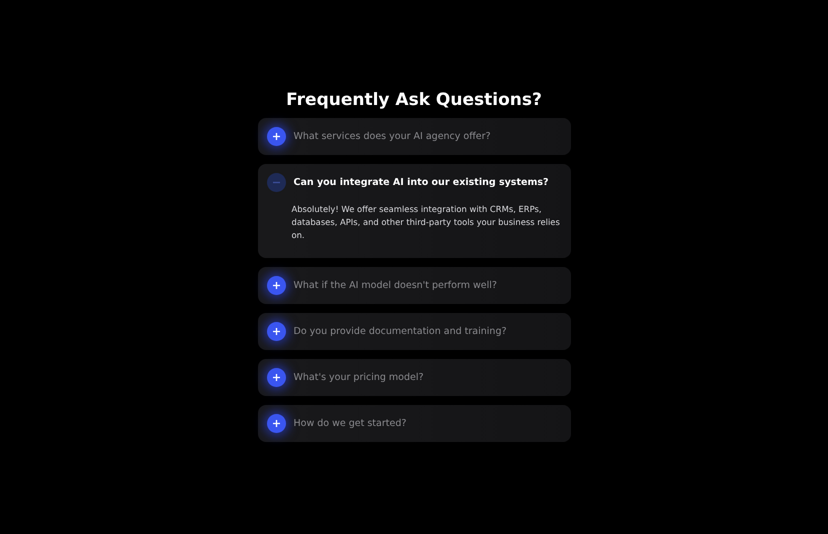 The height and width of the screenshot is (534, 828). Describe the element at coordinates (414, 100) in the screenshot. I see `page-title: Frequently Ask Questions?` at that location.